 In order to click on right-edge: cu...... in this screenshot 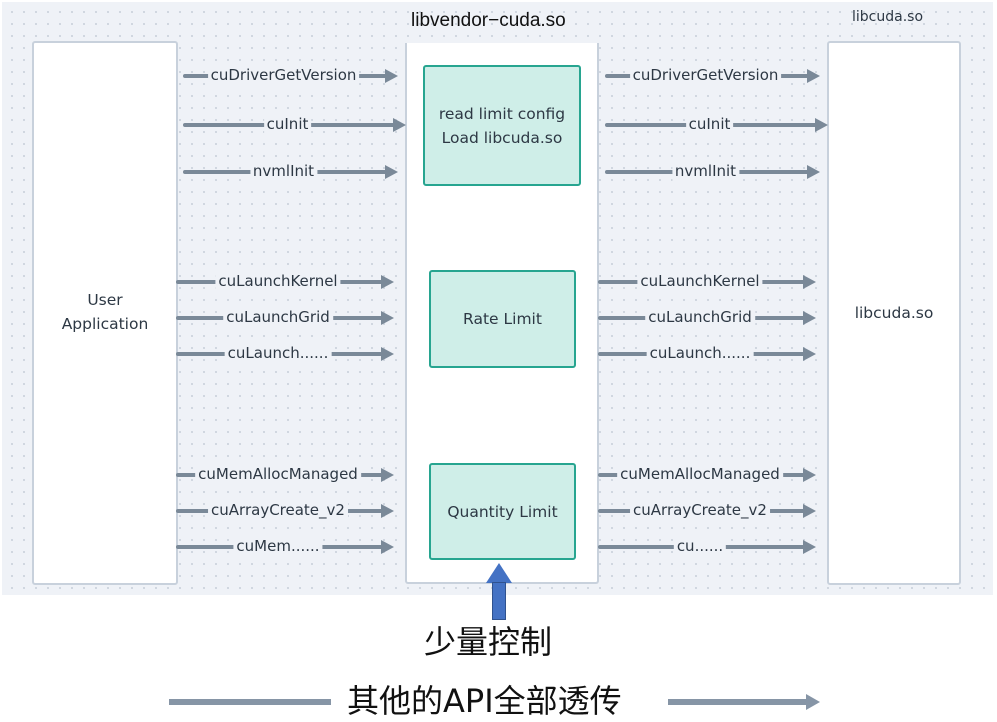, I will do `click(707, 546)`.